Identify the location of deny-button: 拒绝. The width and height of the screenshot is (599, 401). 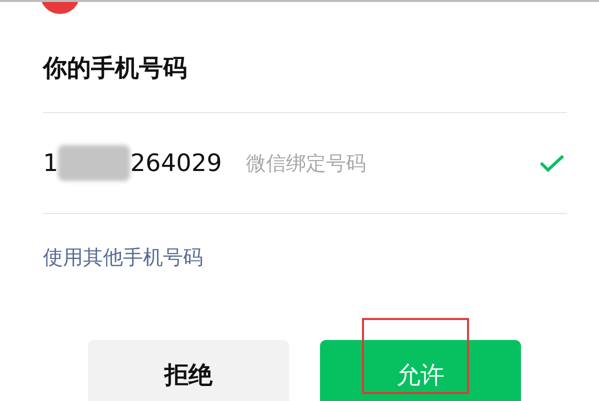
(188, 370).